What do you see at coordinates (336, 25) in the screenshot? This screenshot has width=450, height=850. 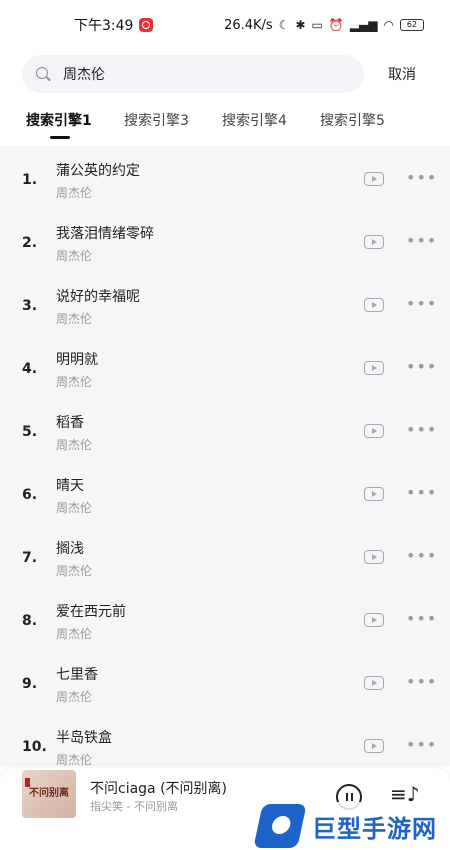 I see `alarm-icon: ⏰` at bounding box center [336, 25].